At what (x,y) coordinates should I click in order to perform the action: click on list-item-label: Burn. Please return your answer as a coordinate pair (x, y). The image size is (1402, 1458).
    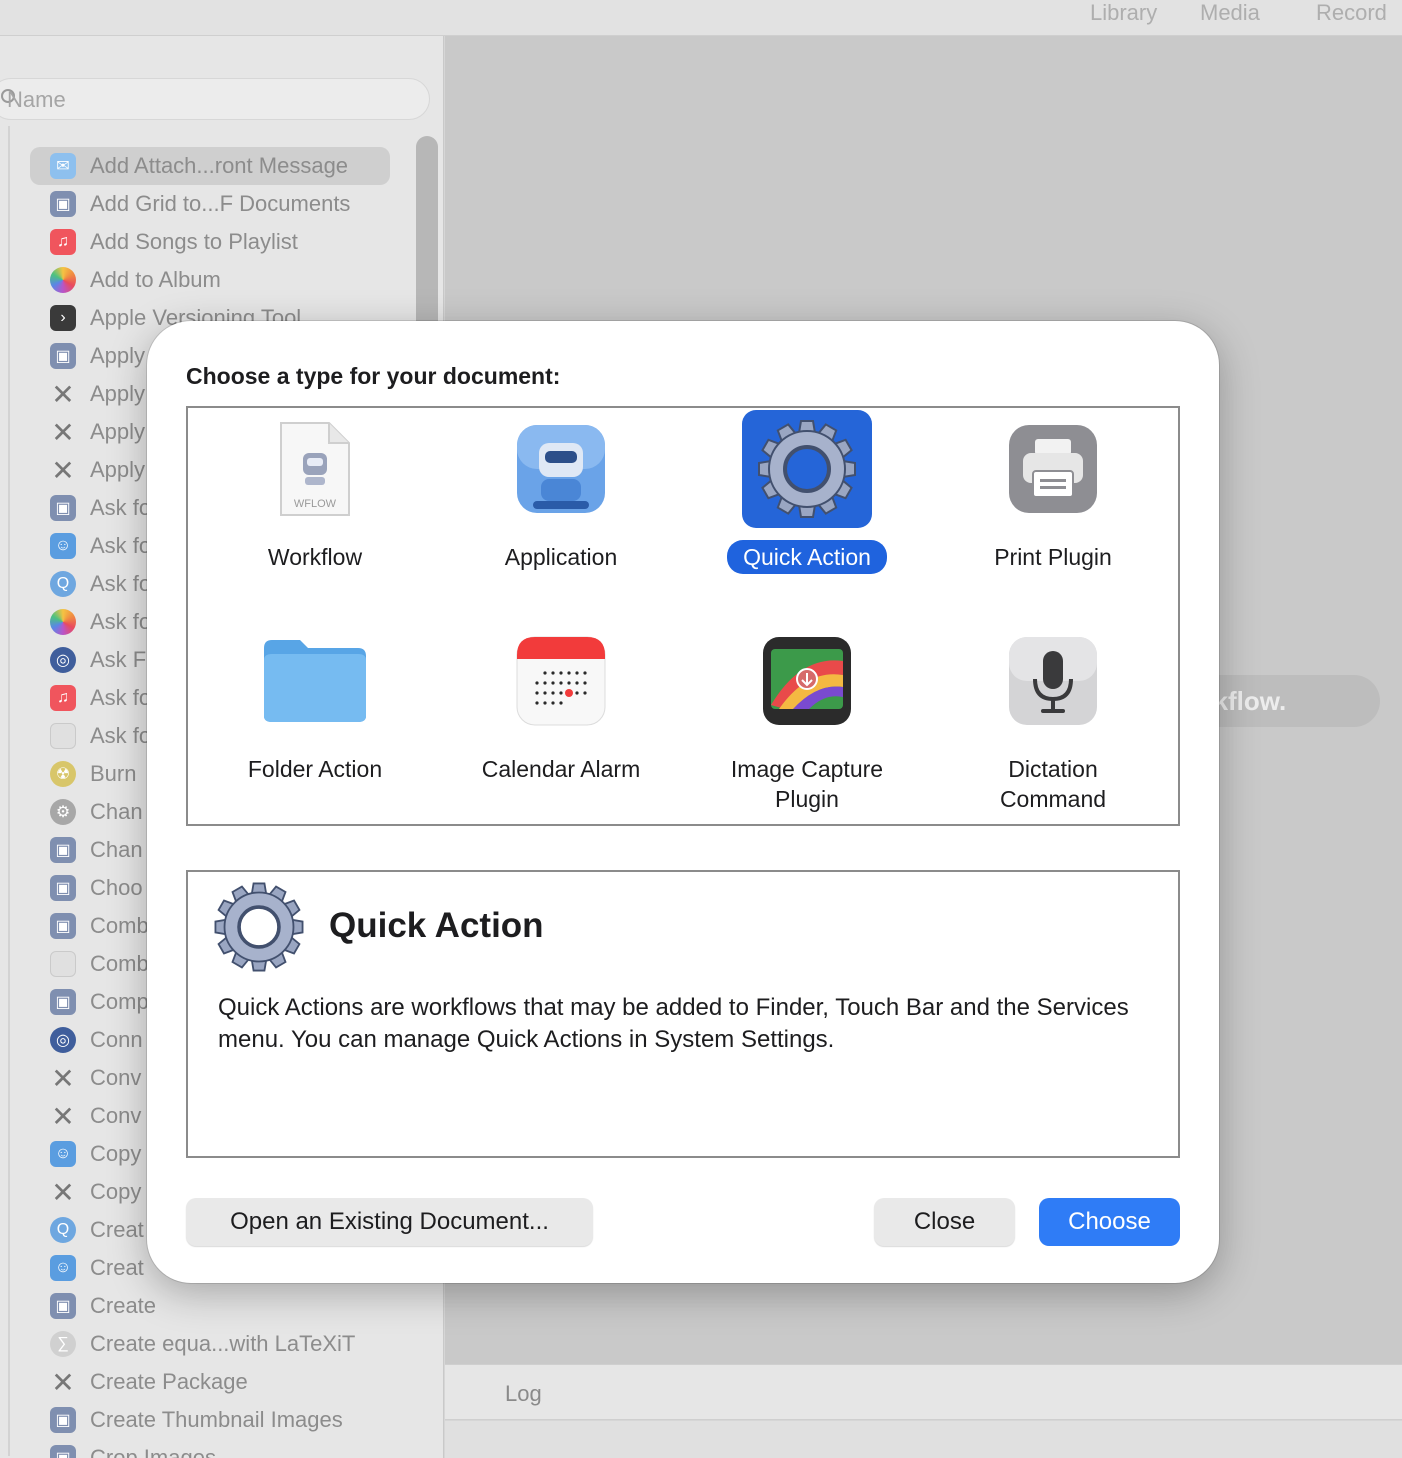
    Looking at the image, I should click on (113, 773).